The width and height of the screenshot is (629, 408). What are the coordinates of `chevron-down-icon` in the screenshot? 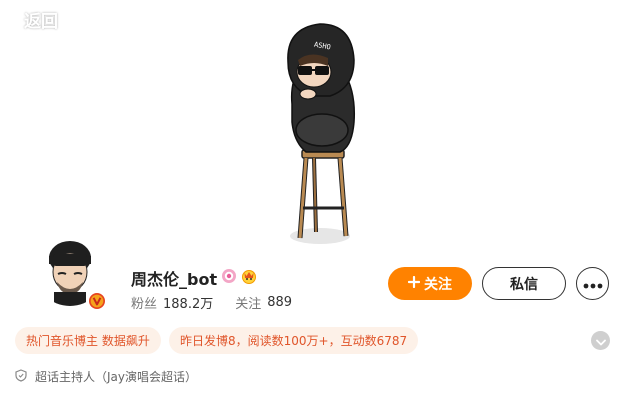 It's located at (600, 340).